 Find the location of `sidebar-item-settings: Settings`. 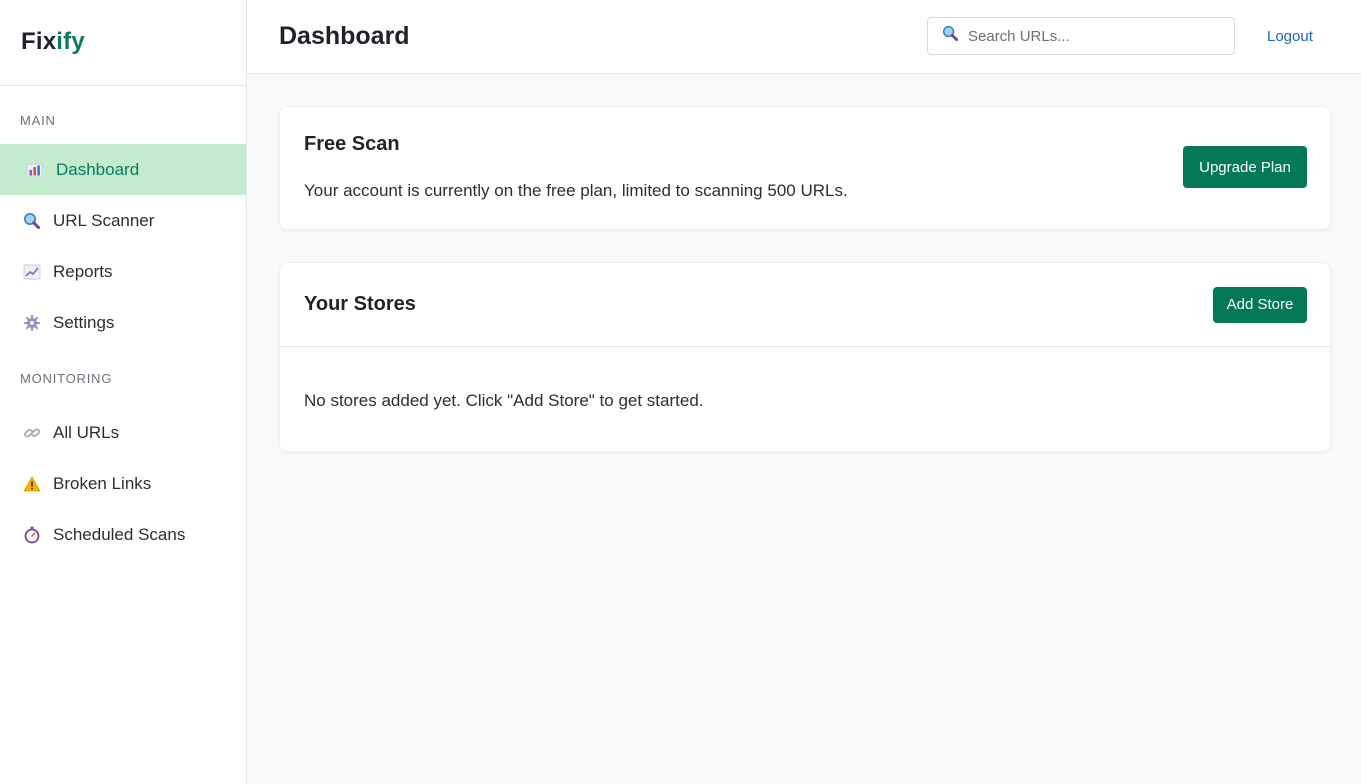

sidebar-item-settings: Settings is located at coordinates (123, 322).